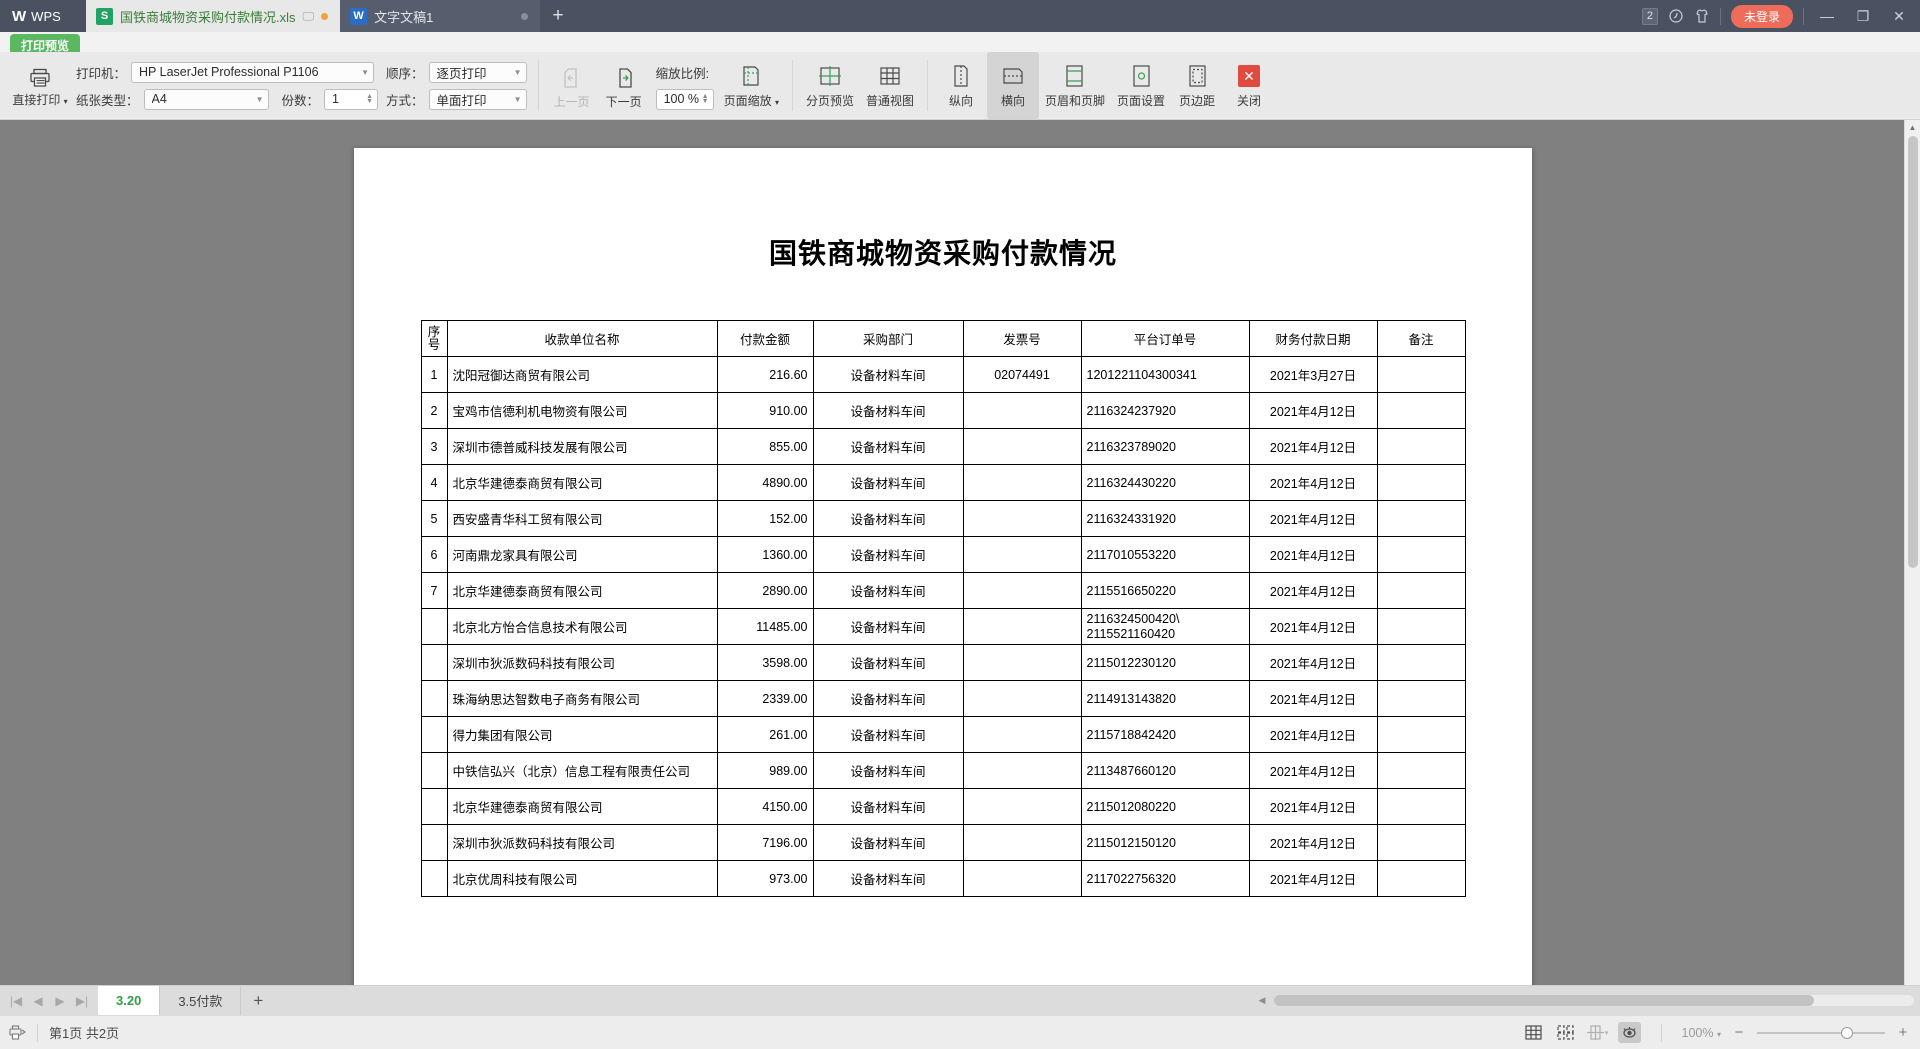  Describe the element at coordinates (1899, 16) in the screenshot. I see `close-window-button: ✕` at that location.